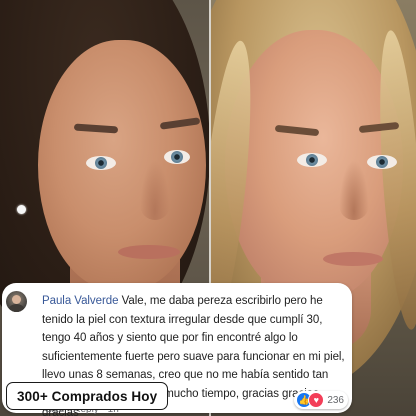  I want to click on purchases-badge: 300+ Comprados Hoy, so click(87, 396).